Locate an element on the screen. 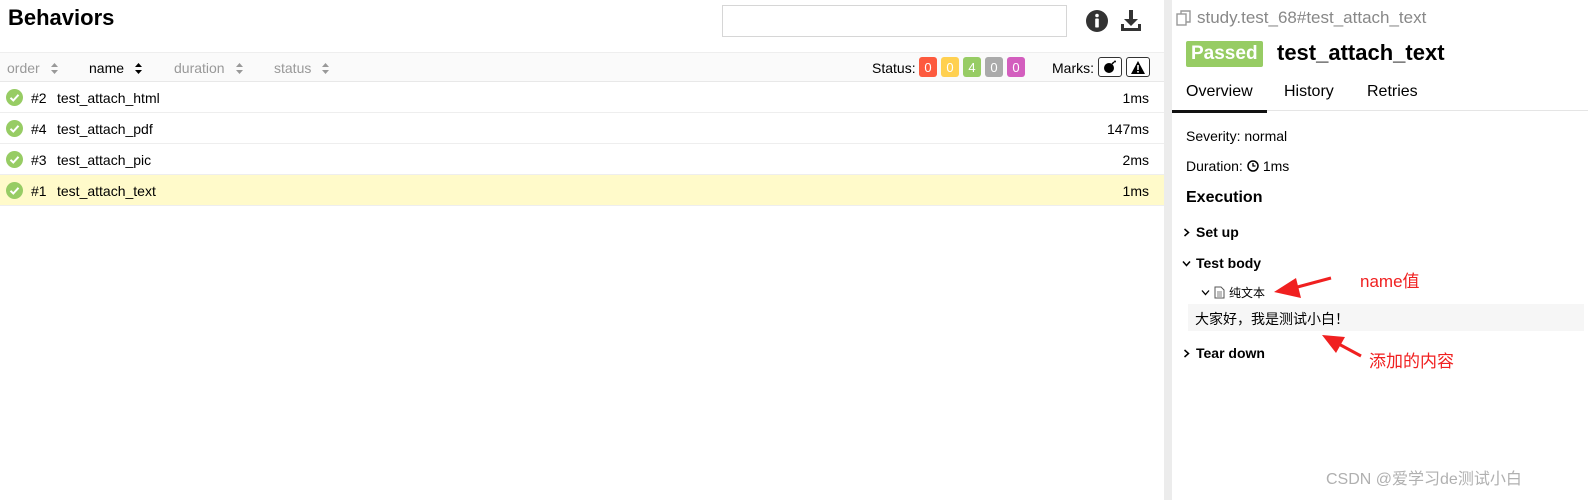 Image resolution: width=1588 pixels, height=500 pixels. annotation-arrows is located at coordinates (1318, 317).